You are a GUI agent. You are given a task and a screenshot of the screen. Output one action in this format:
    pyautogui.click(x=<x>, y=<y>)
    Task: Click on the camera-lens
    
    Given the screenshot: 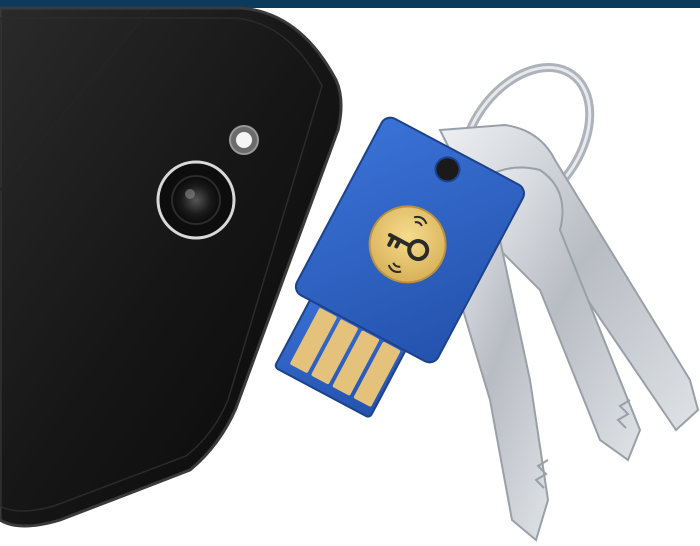 What is the action you would take?
    pyautogui.click(x=196, y=200)
    